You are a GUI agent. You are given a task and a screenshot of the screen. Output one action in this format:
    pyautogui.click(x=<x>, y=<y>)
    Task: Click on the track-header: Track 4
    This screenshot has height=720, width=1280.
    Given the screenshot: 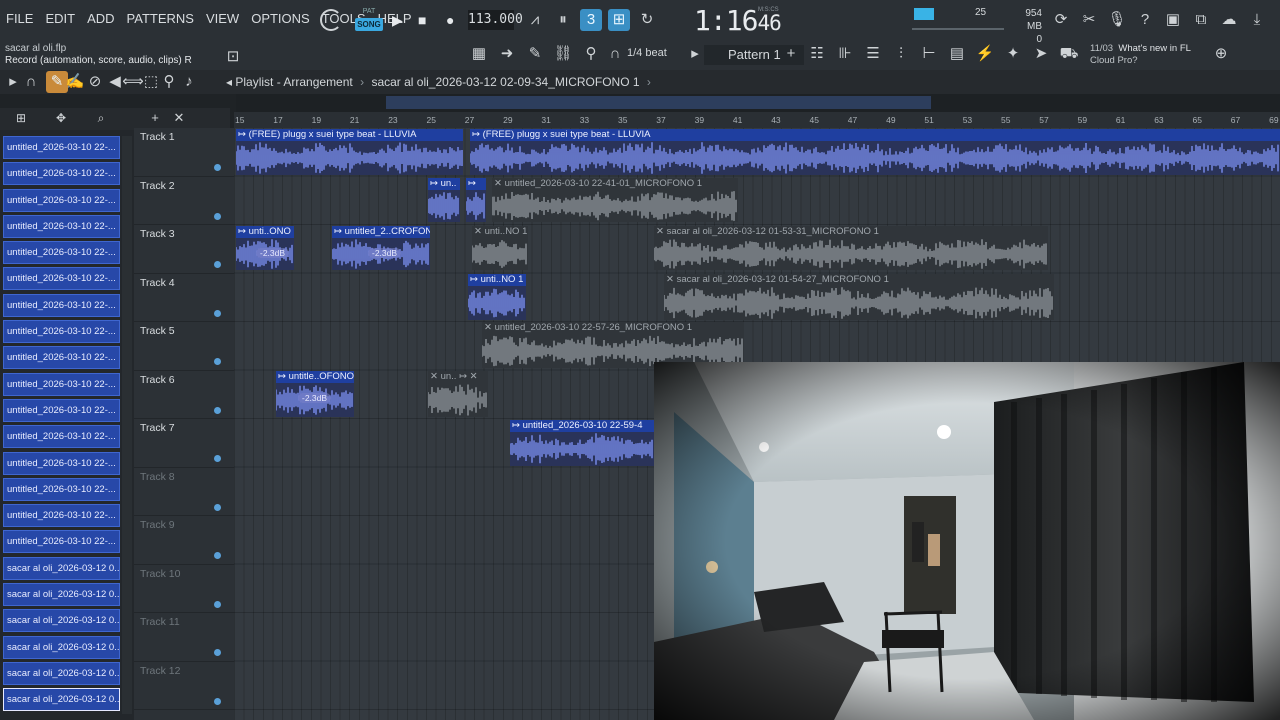 What is the action you would take?
    pyautogui.click(x=184, y=298)
    